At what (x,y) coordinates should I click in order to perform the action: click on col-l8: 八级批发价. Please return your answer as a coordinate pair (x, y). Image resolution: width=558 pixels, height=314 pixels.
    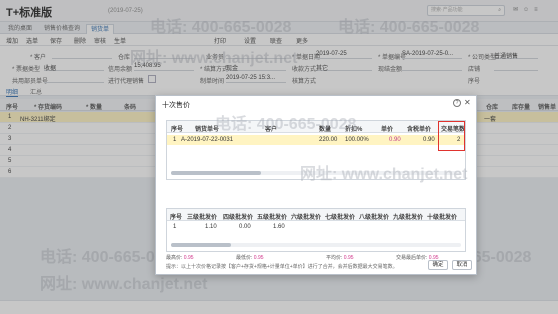
    Looking at the image, I should click on (374, 218).